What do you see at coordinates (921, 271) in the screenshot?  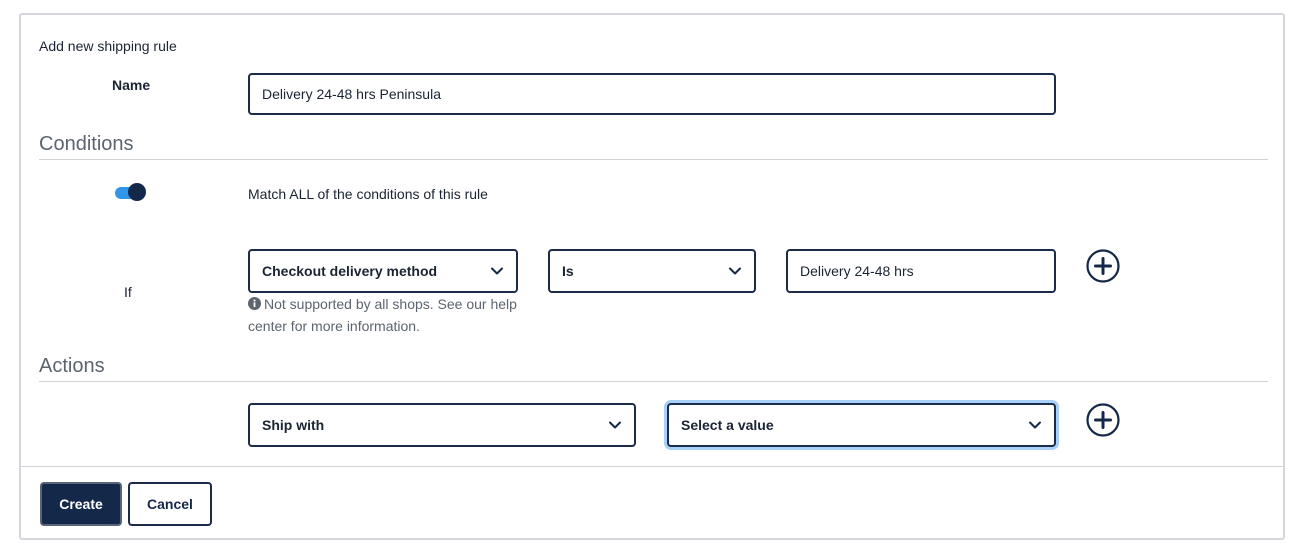 I see `condition-value-input` at bounding box center [921, 271].